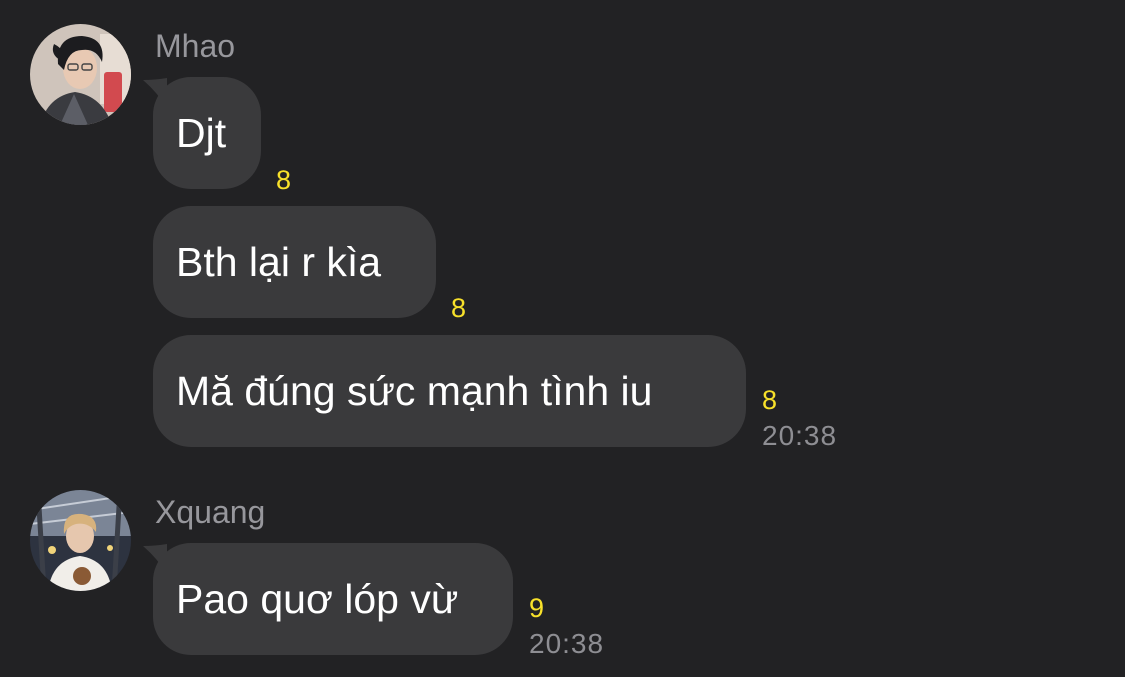  I want to click on message-bubble: Pao quơ lóp vừ, so click(333, 599).